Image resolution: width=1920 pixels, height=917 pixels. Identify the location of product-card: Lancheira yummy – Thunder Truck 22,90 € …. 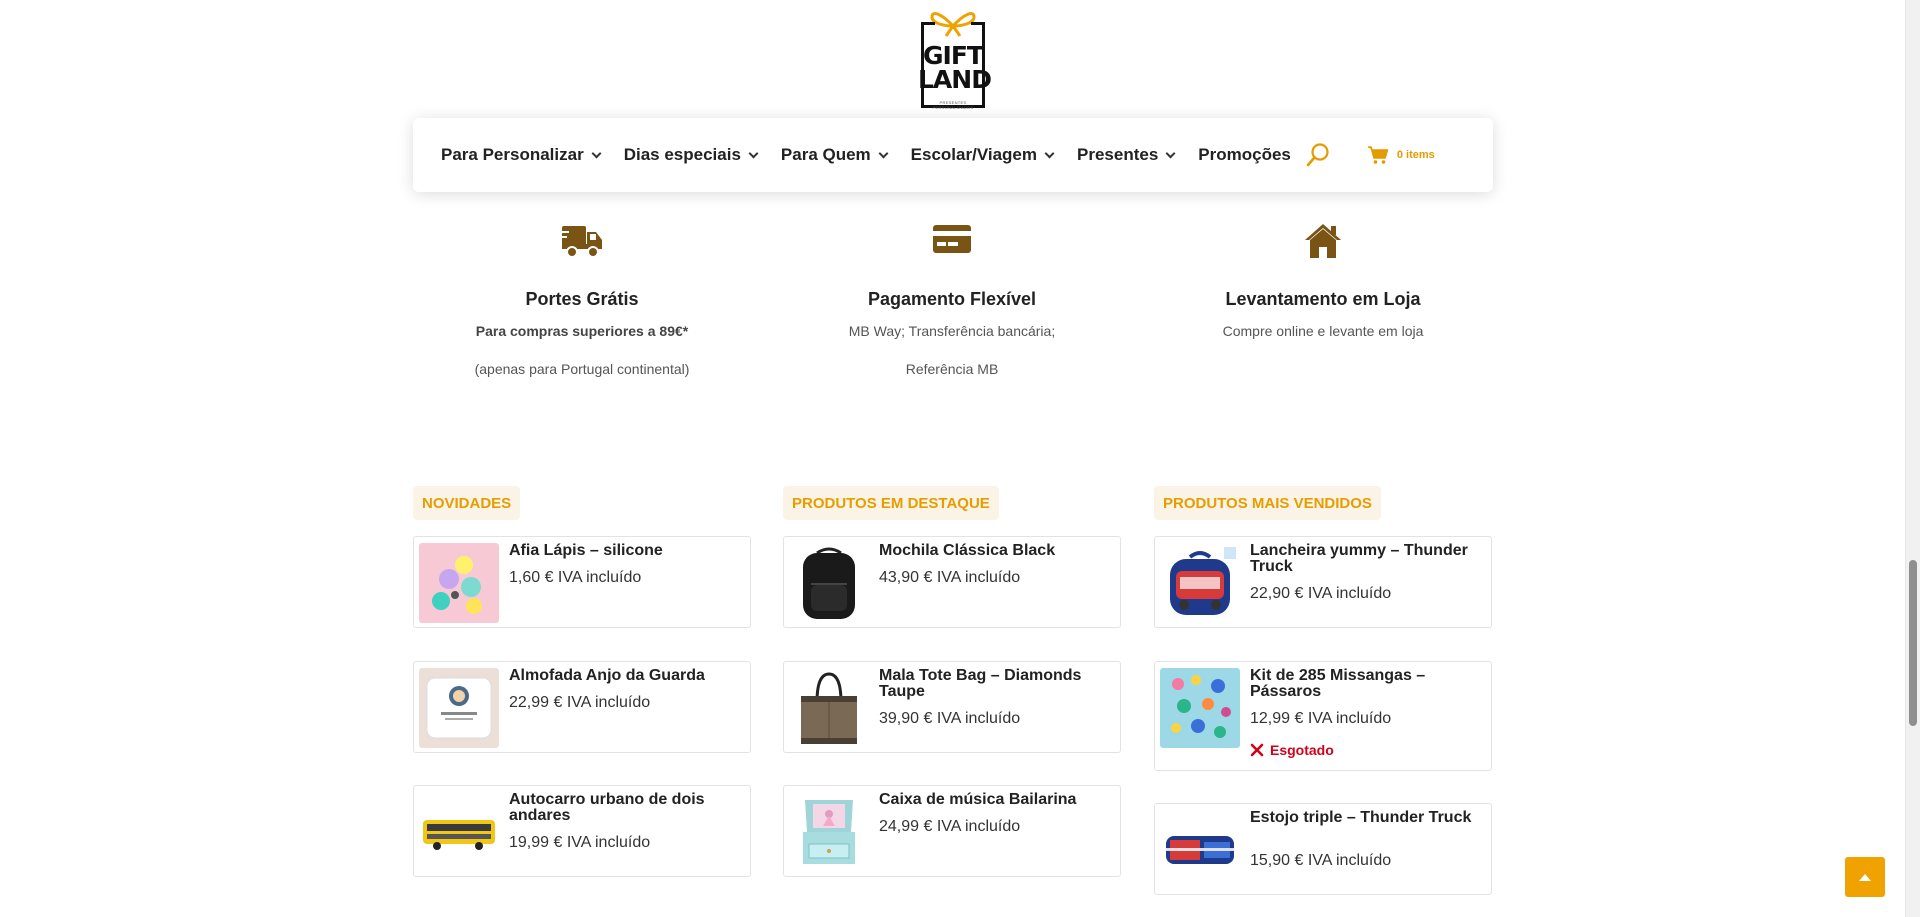
(1323, 582).